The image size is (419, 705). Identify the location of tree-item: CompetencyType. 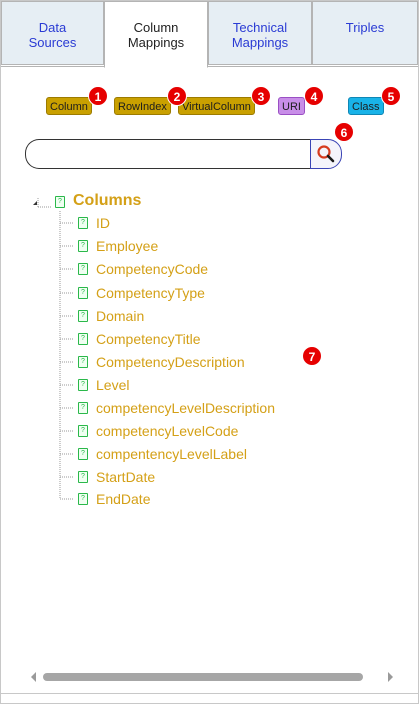
(150, 293).